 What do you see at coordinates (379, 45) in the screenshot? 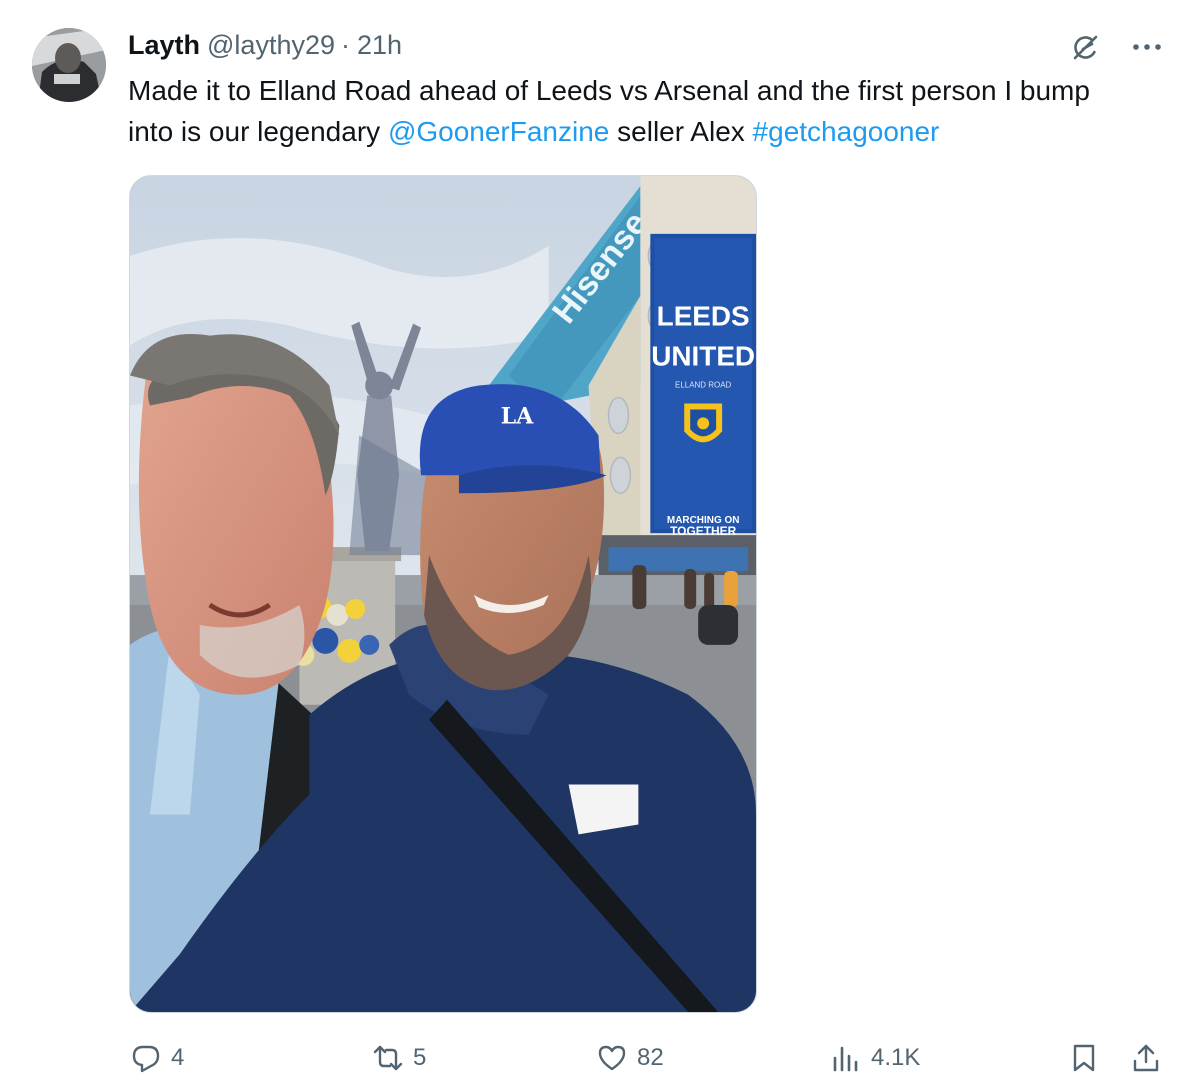
I see `tweet-timestamp: 21h` at bounding box center [379, 45].